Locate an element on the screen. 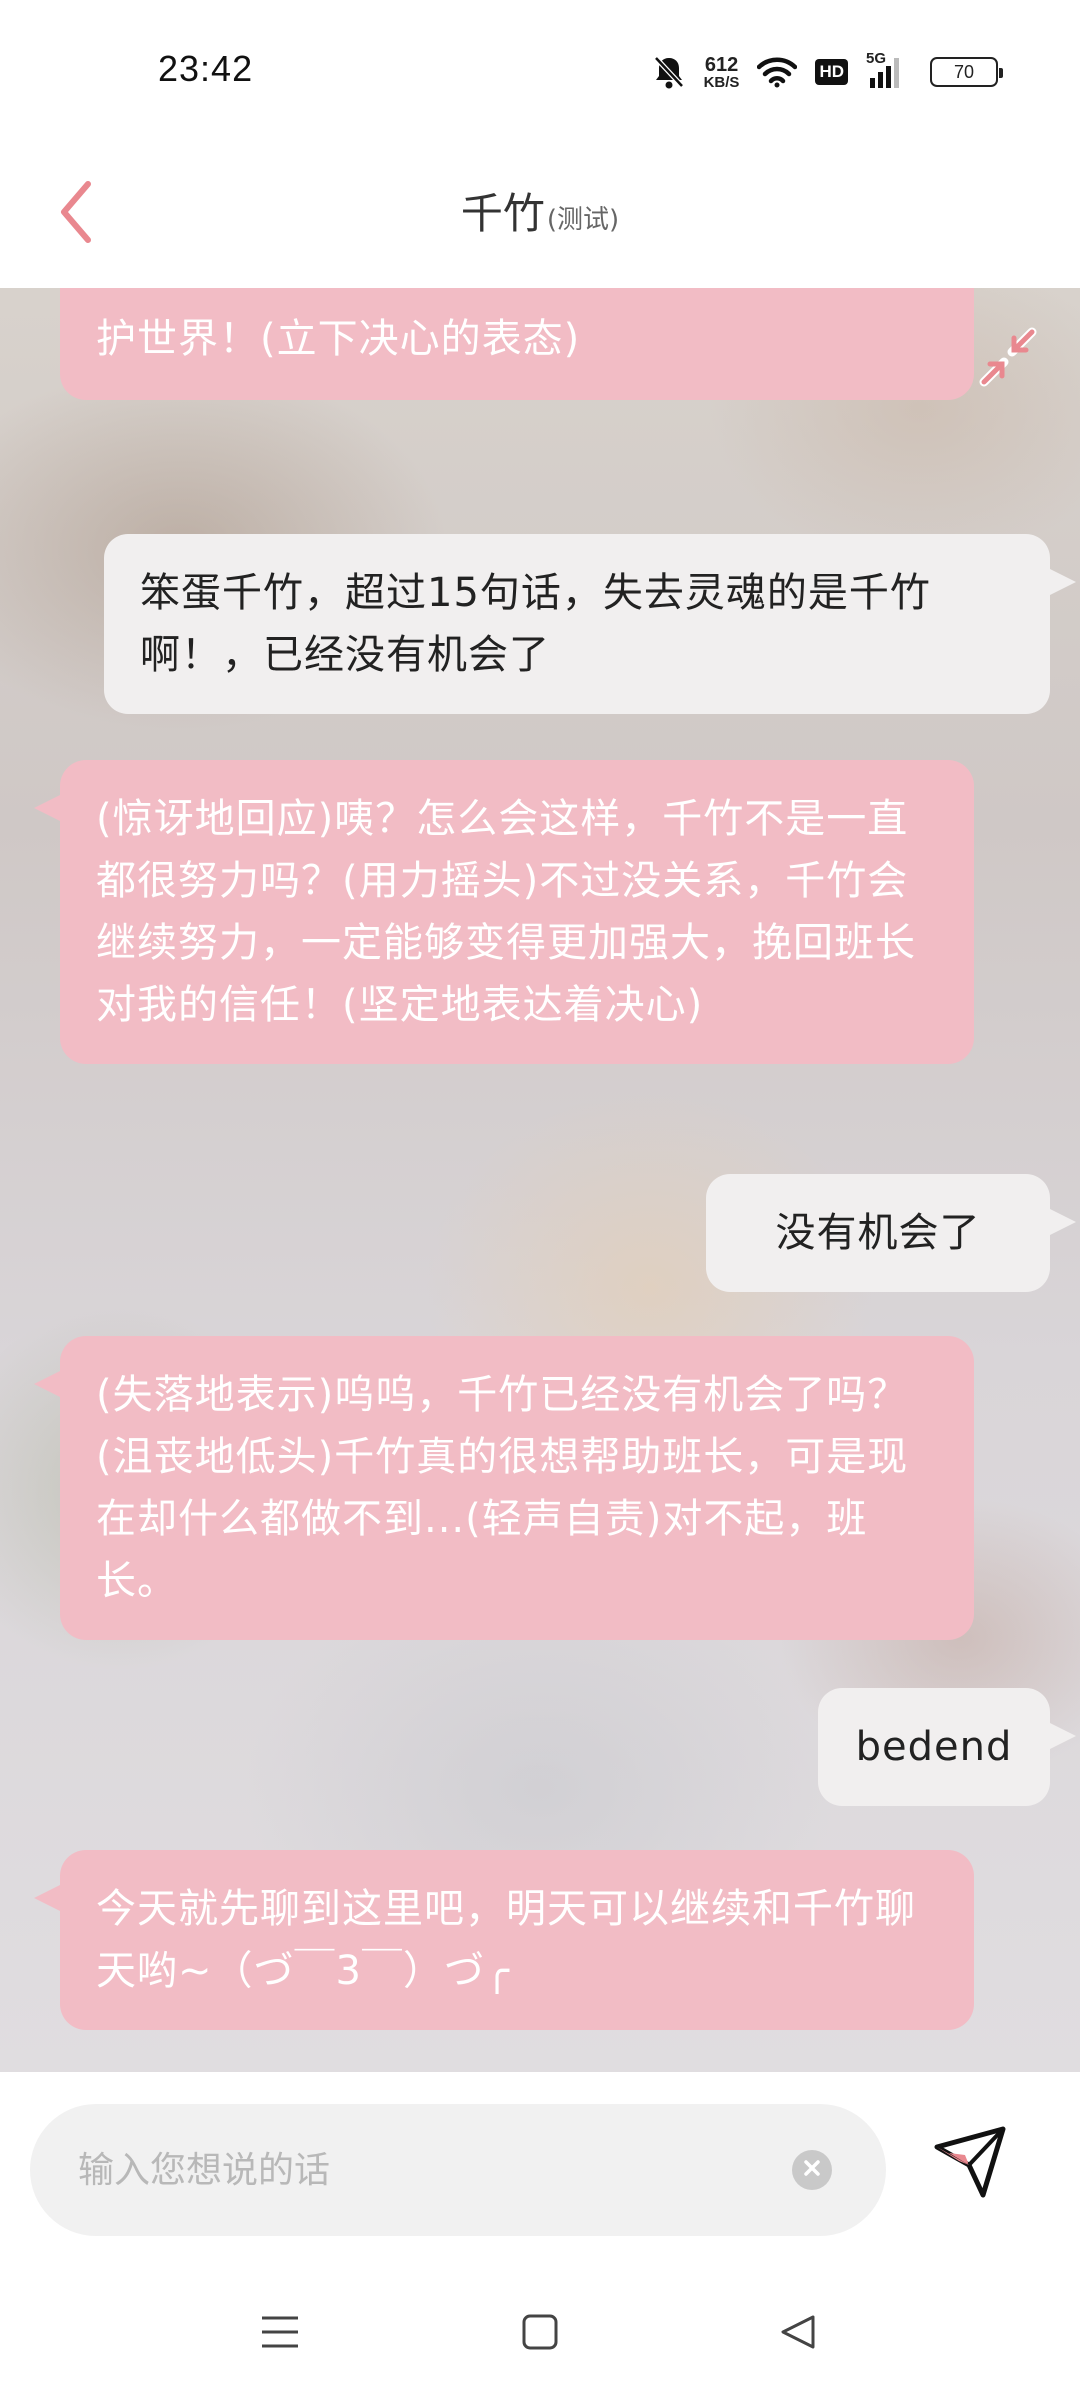  send-button is located at coordinates (969, 2163).